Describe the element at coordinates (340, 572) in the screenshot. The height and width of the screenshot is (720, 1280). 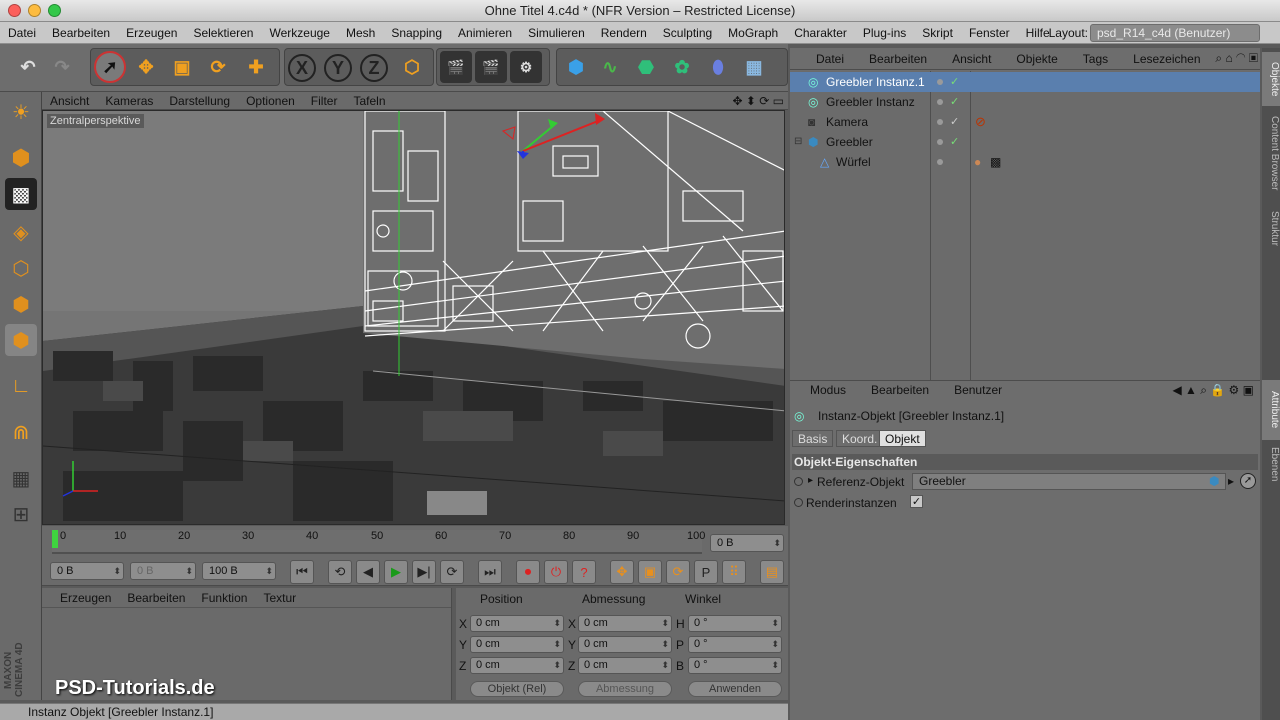
I see `prev-key-icon: ⟲` at that location.